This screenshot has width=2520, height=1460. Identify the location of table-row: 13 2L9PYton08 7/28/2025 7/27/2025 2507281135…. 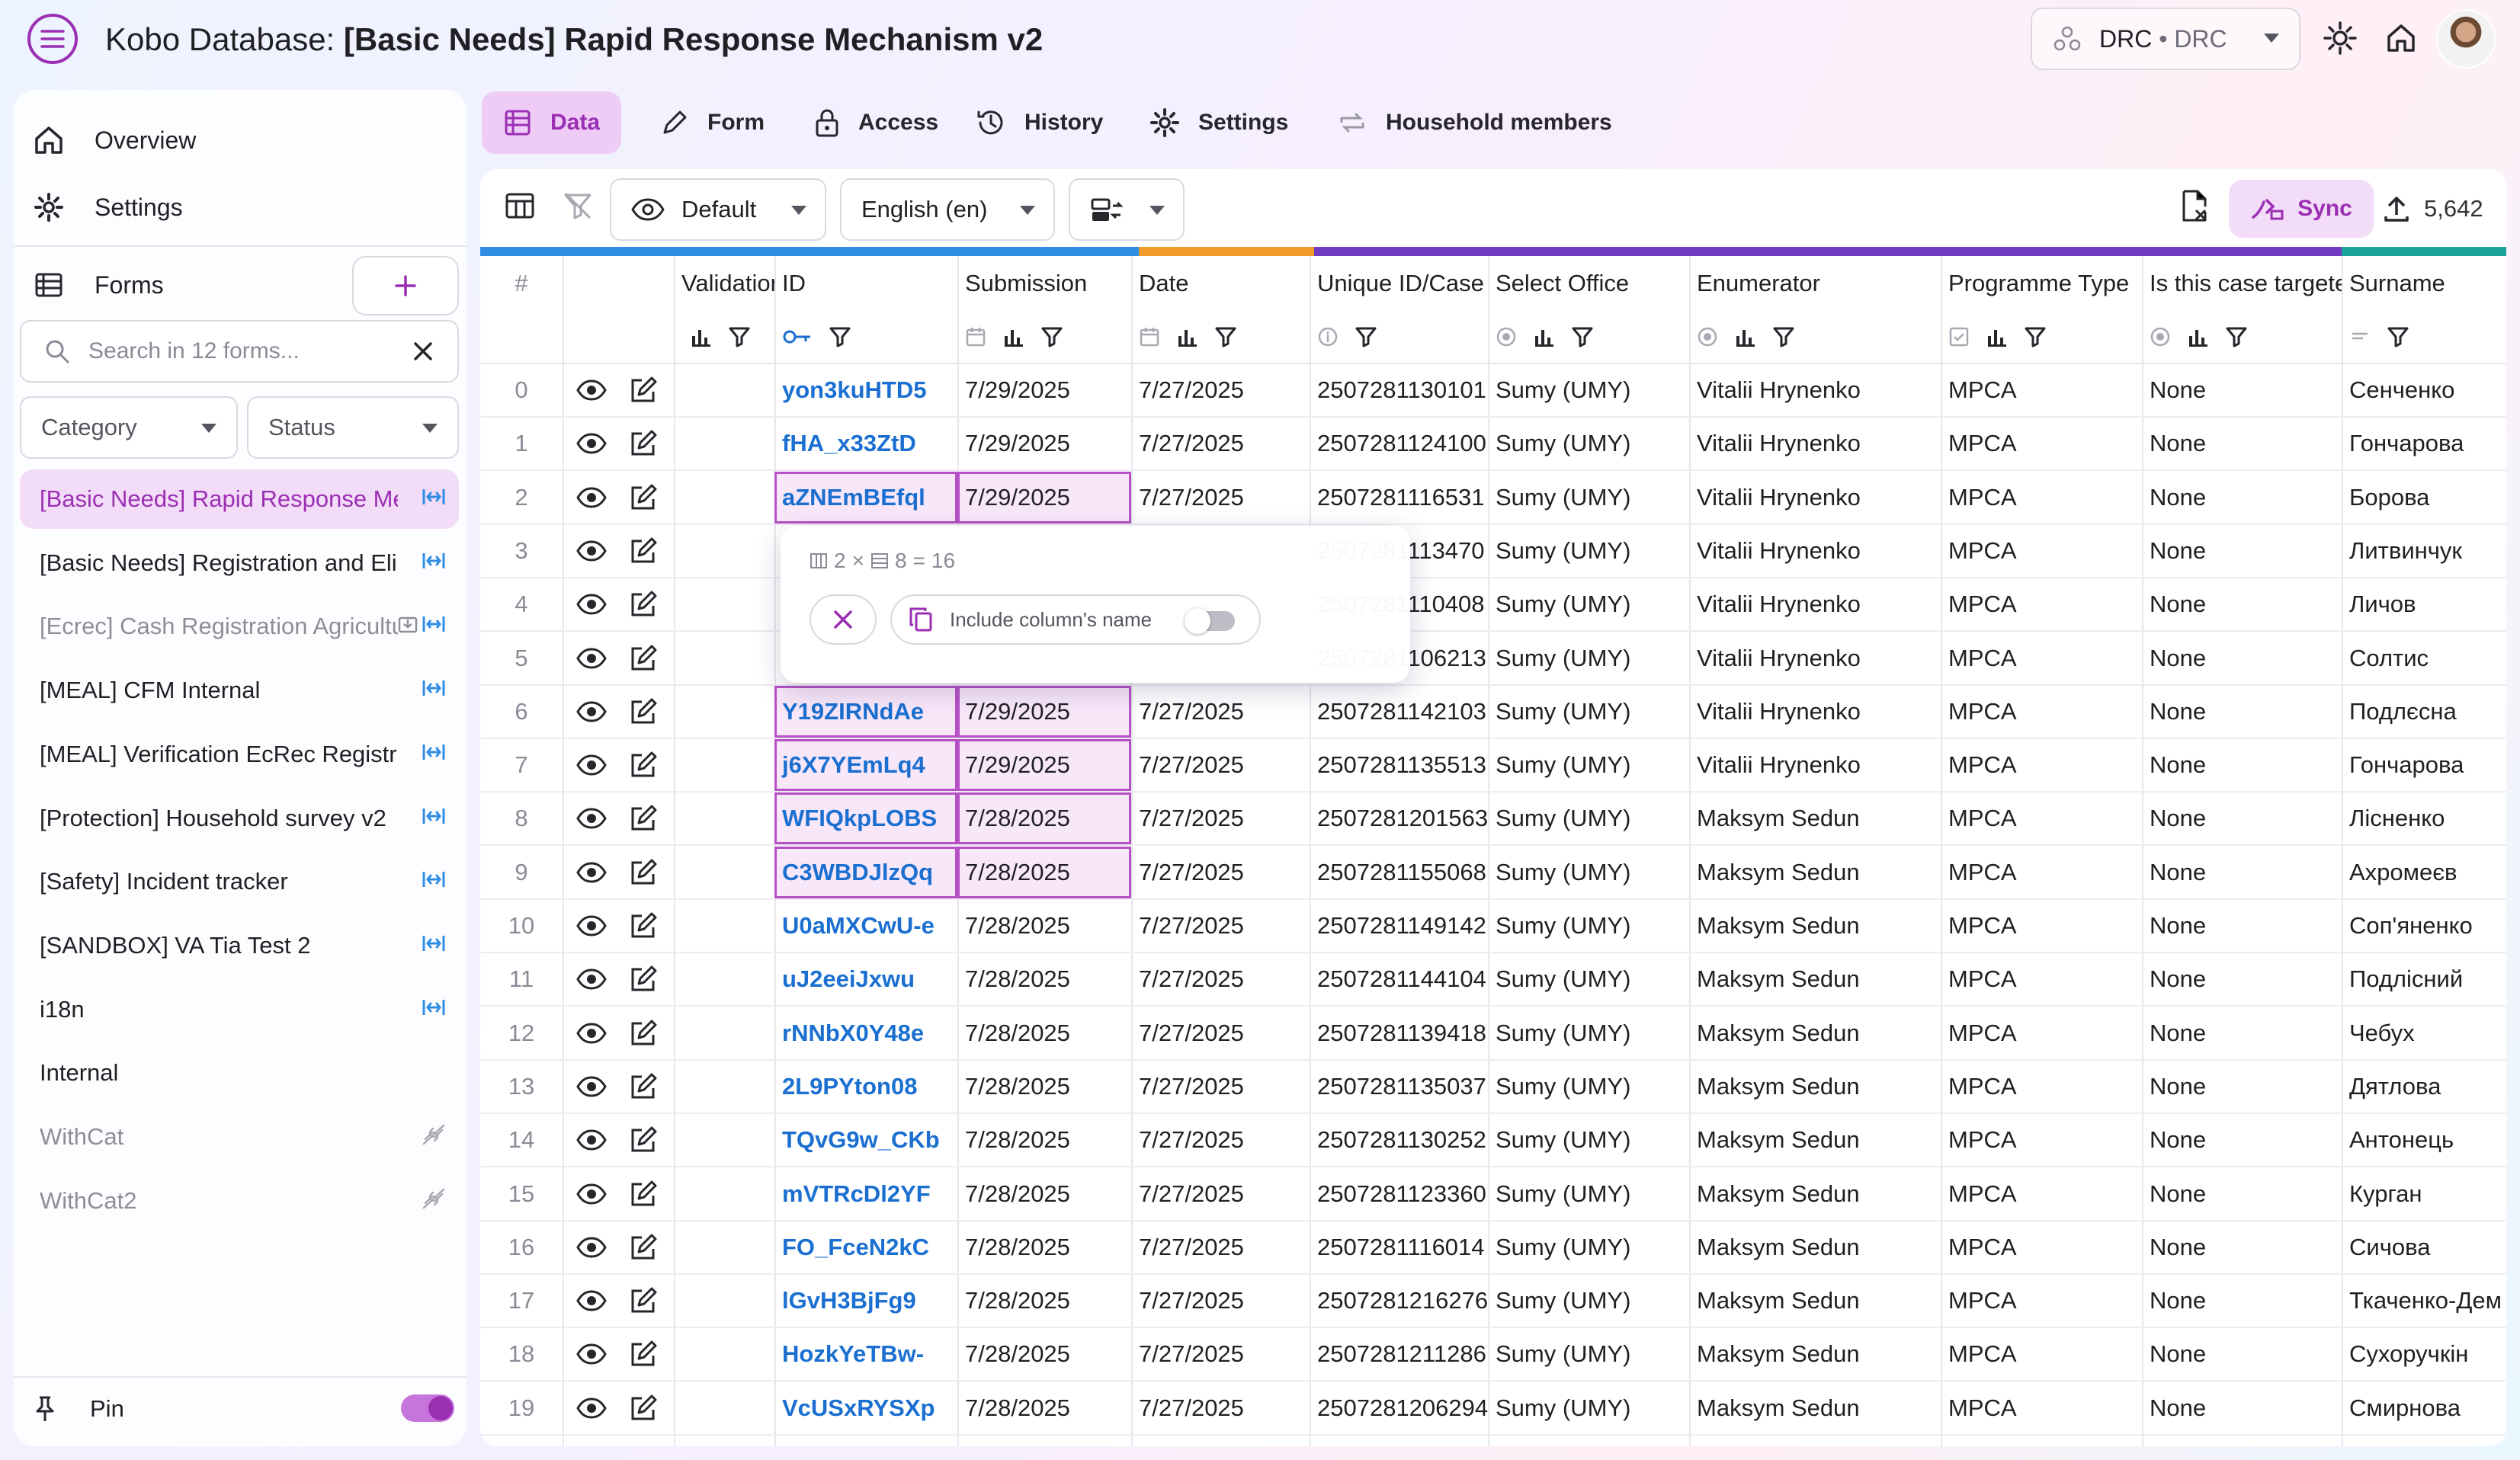
(1493, 1087).